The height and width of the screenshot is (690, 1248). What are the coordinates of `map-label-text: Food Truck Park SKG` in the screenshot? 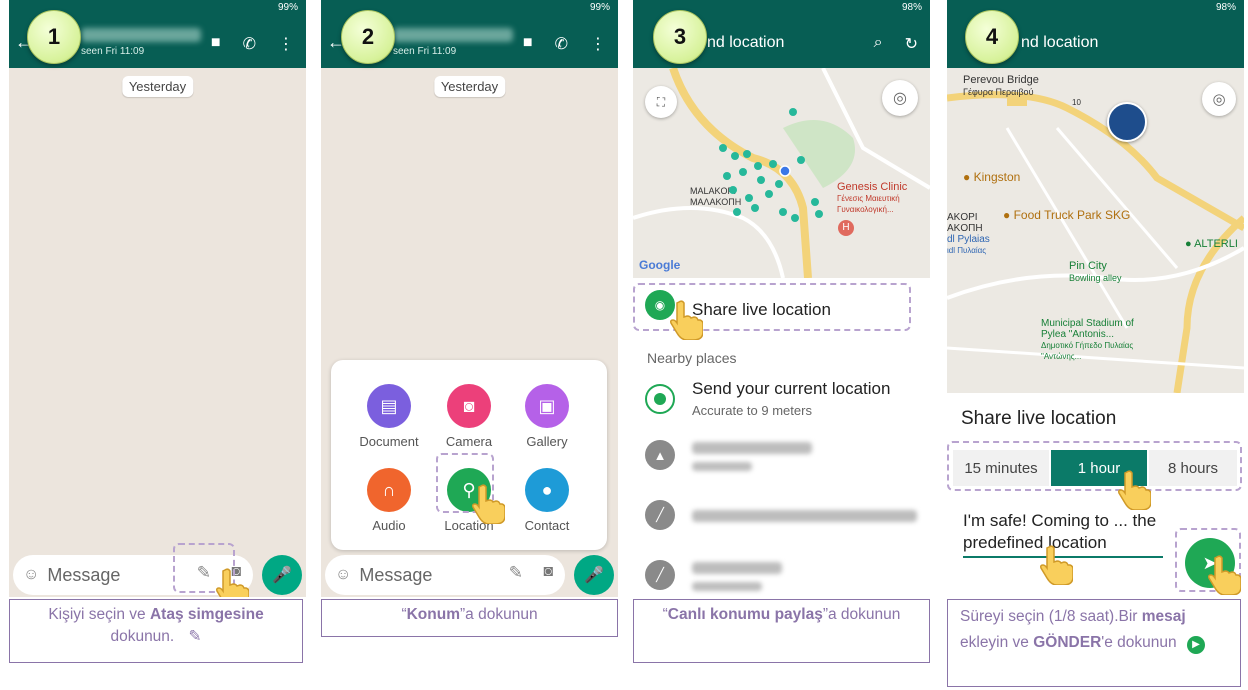 It's located at (1072, 215).